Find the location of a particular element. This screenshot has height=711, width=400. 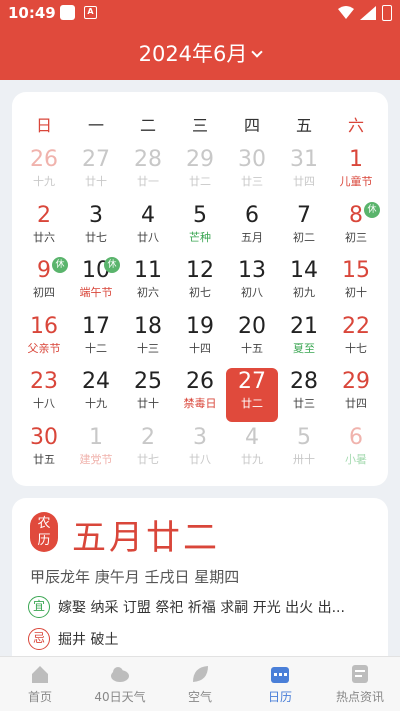

calendar-day: 3 廿七 is located at coordinates (96, 229).